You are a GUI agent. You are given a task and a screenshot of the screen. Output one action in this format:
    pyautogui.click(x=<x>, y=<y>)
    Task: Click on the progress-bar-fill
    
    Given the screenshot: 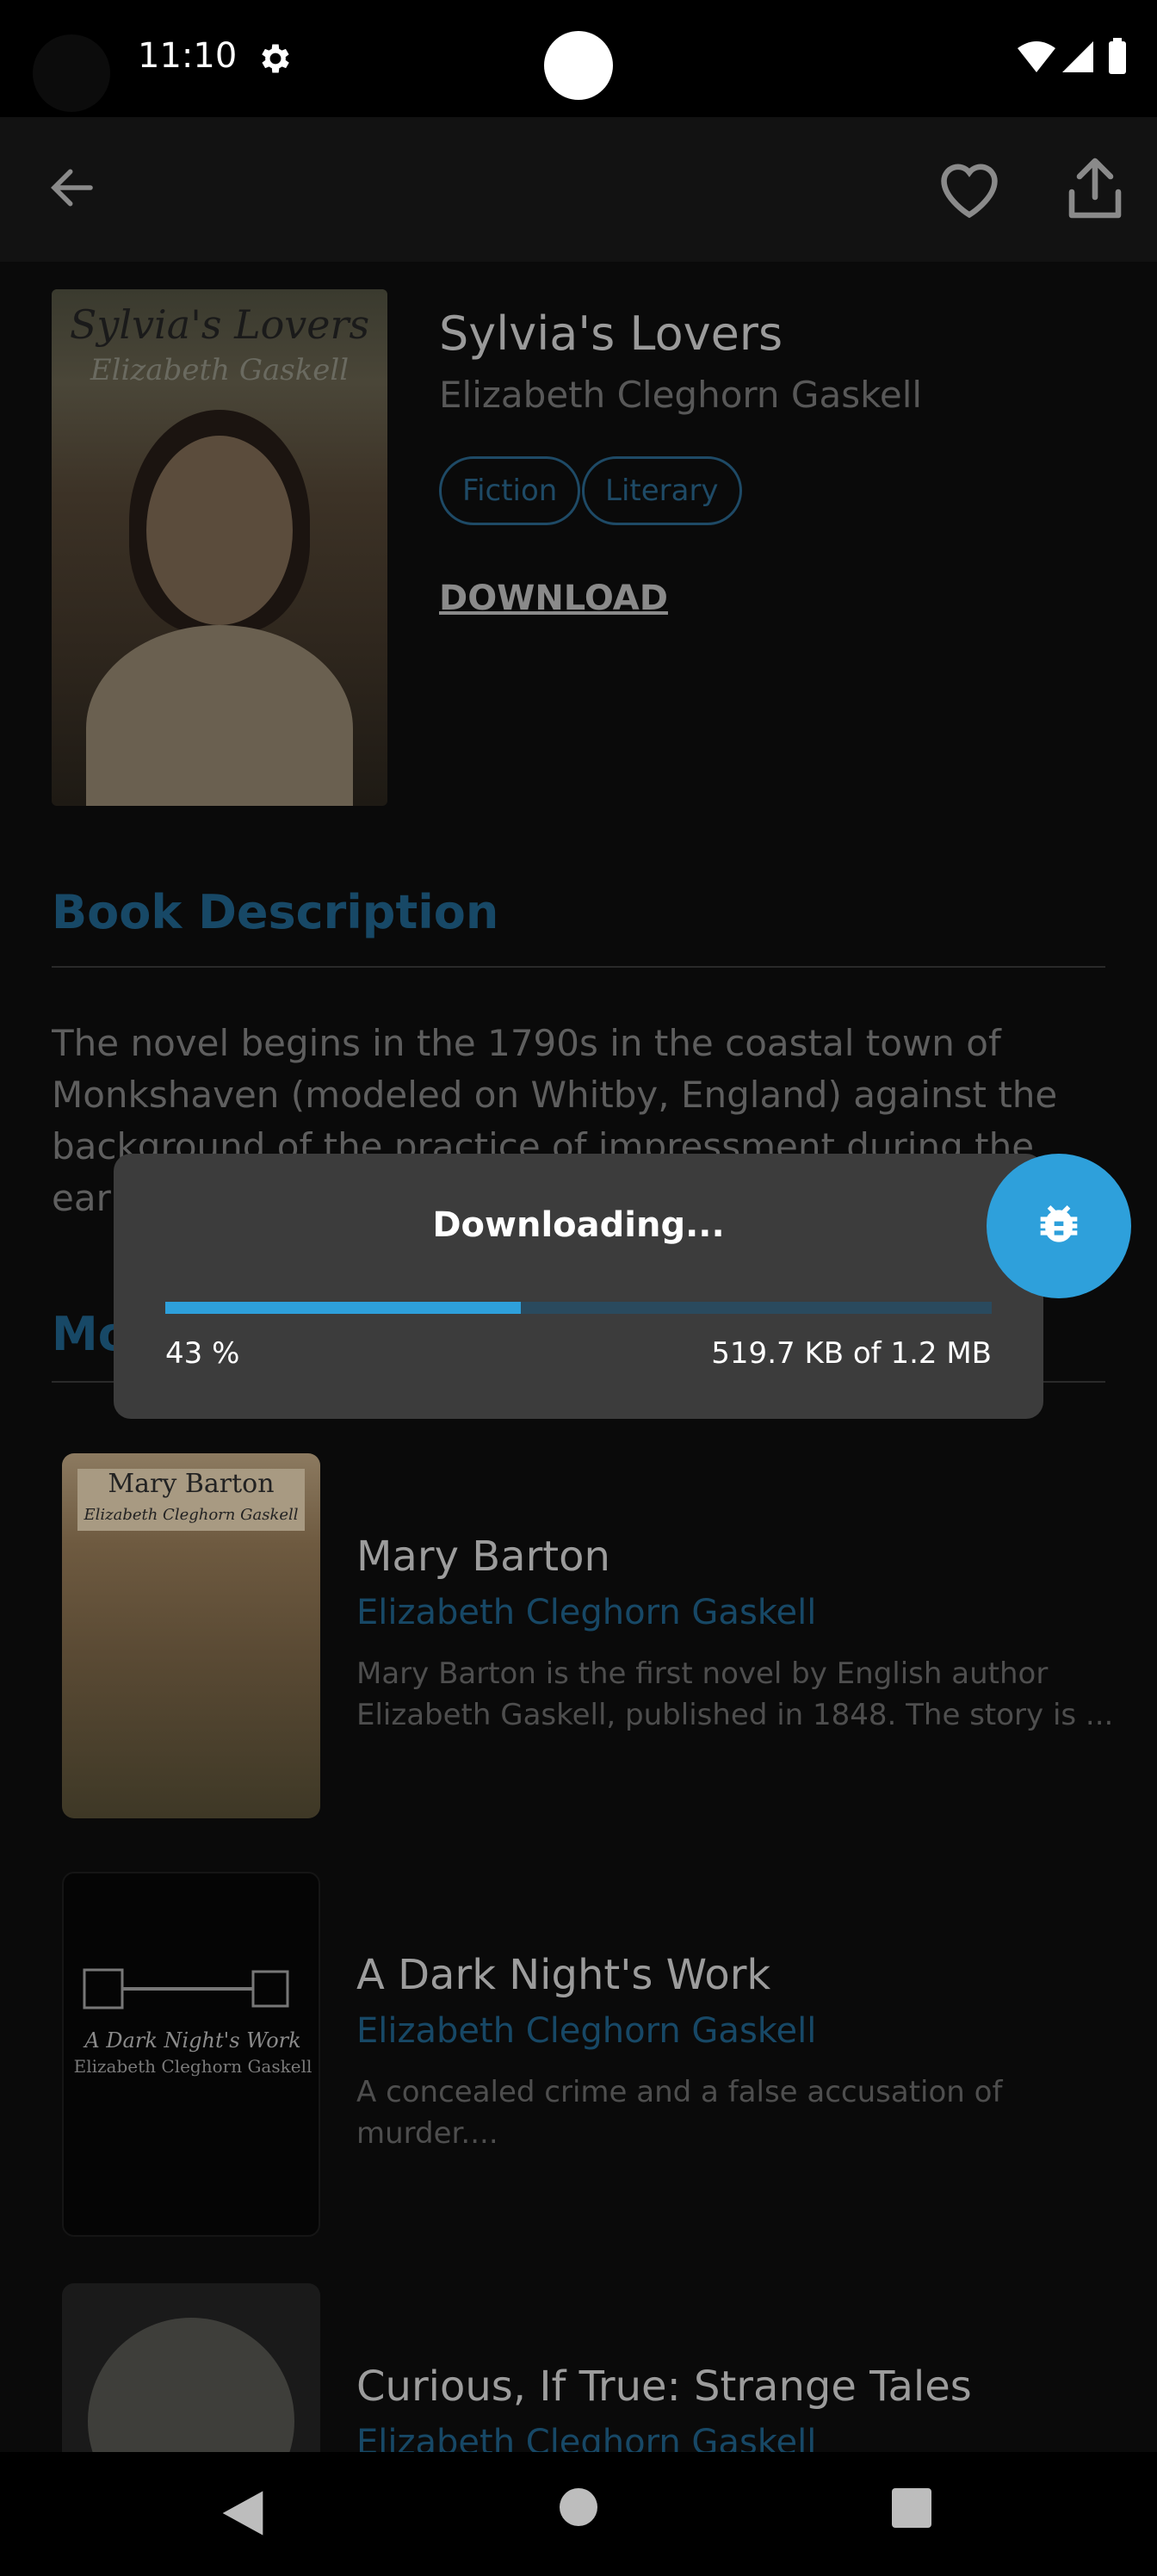 What is the action you would take?
    pyautogui.click(x=343, y=1308)
    